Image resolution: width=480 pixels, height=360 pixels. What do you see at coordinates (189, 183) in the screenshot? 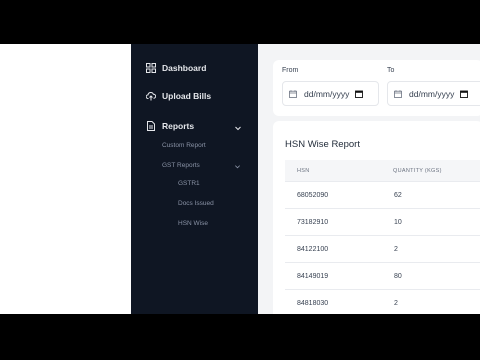
I see `sidebar-subitem-gstr1: GSTR1` at bounding box center [189, 183].